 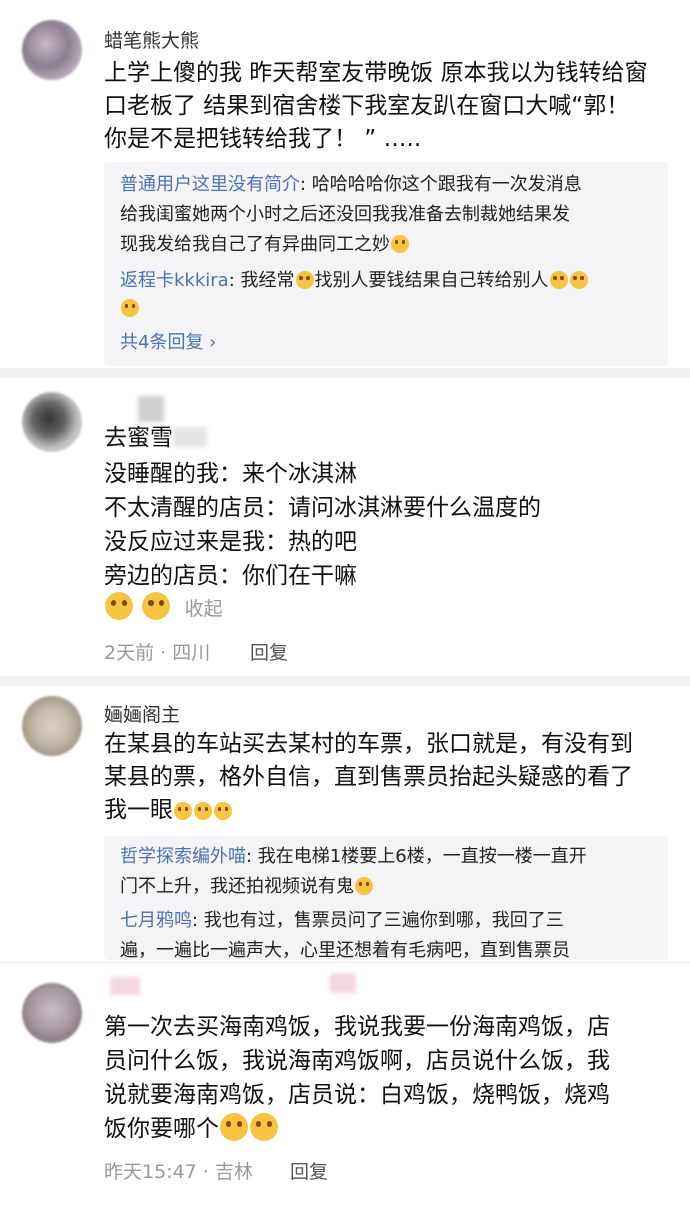 I want to click on reply-item: 现我发给我自己了有异曲同工之妙, so click(x=265, y=245).